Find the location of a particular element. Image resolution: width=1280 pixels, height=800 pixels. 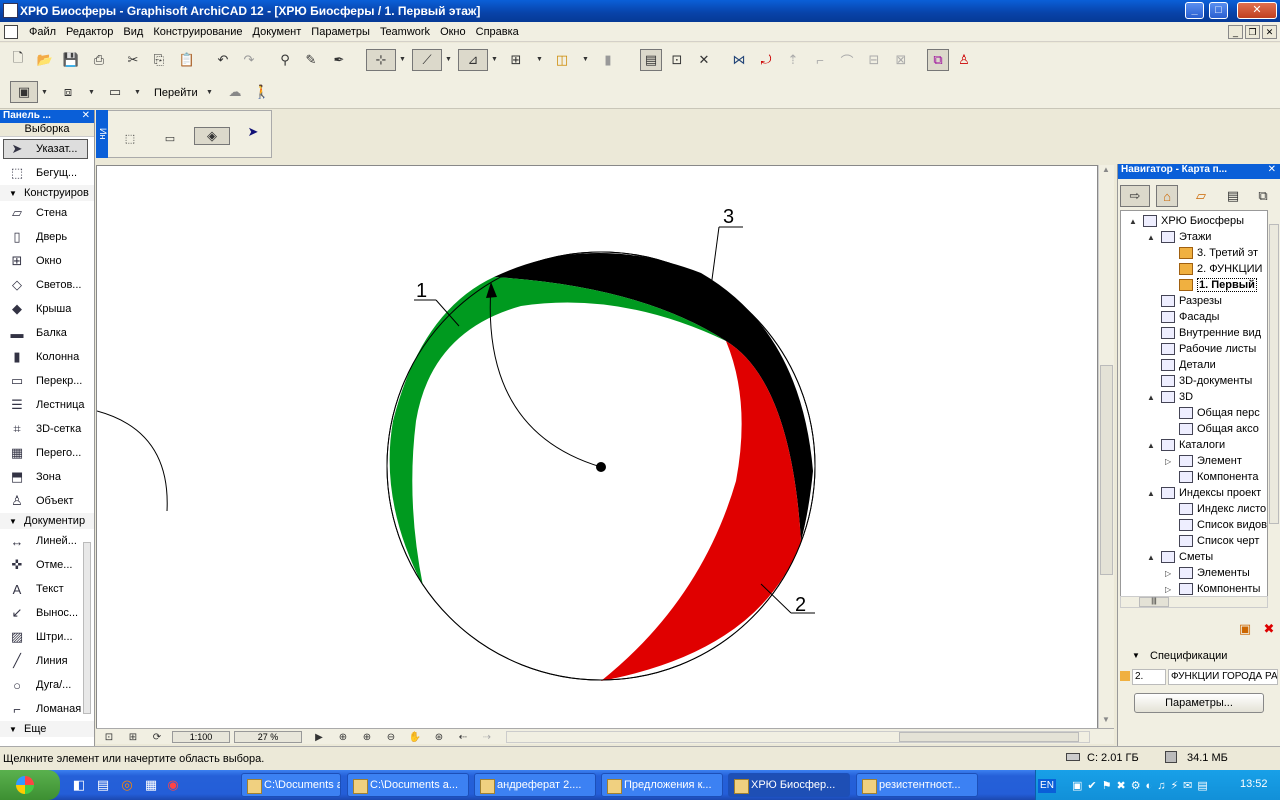

group-icon: ⧉ is located at coordinates (938, 60).